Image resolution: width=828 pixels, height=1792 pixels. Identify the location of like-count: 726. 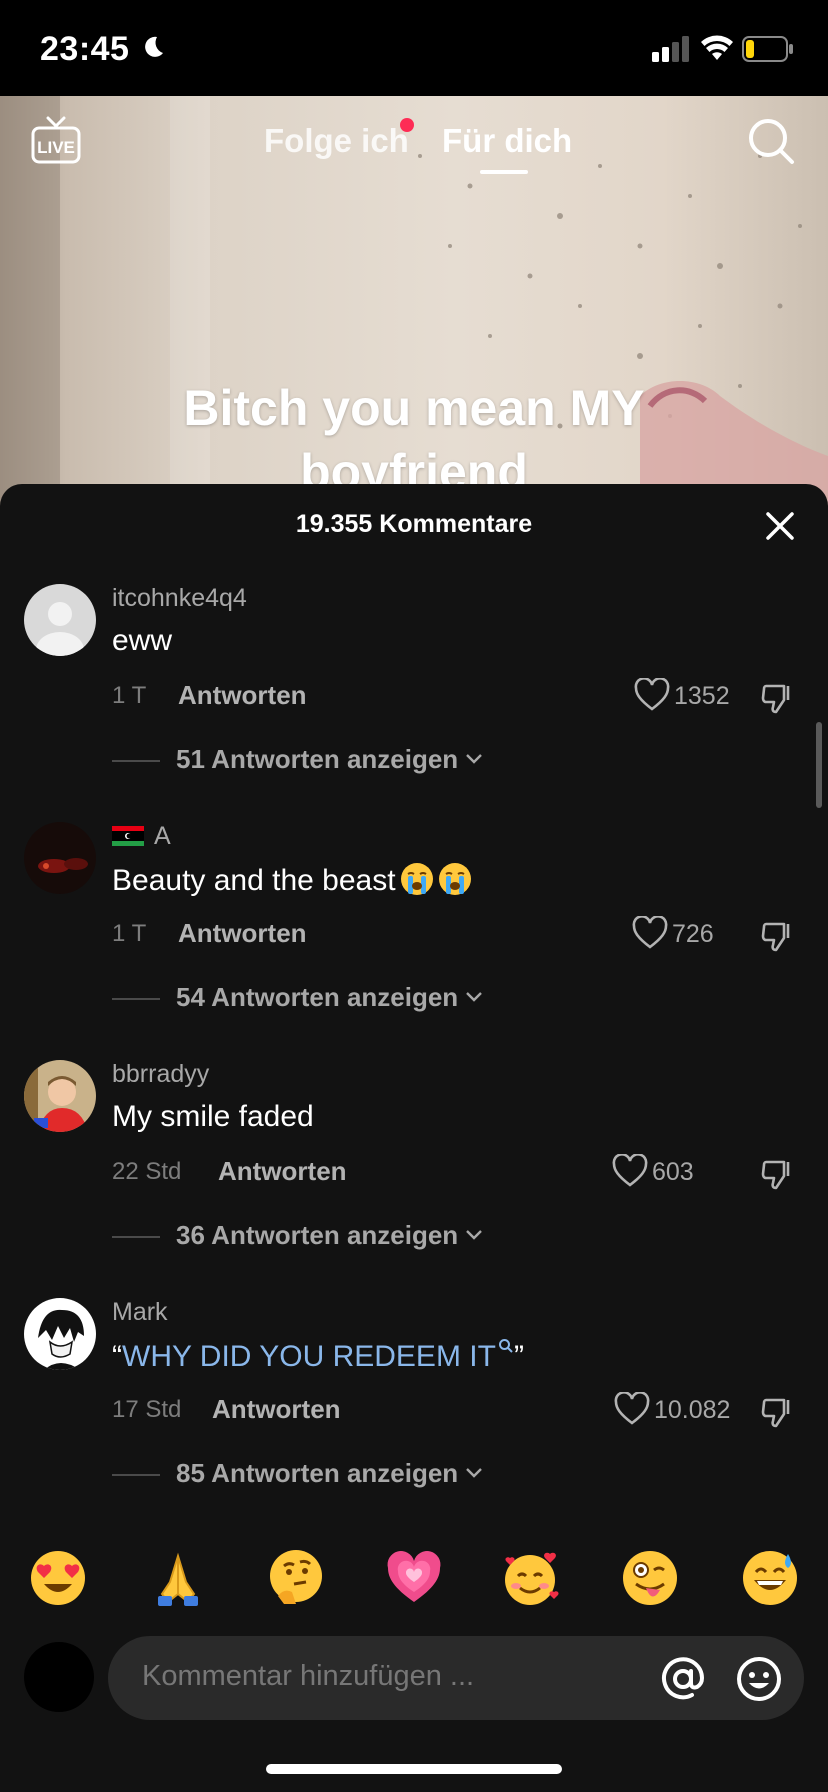
(693, 934).